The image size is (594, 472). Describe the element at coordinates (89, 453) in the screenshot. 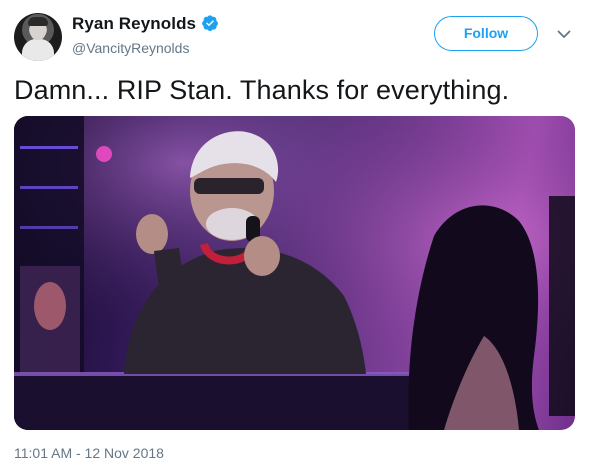

I see `tweet-timestamp: 11:01 AM - 12 Nov 2018` at that location.